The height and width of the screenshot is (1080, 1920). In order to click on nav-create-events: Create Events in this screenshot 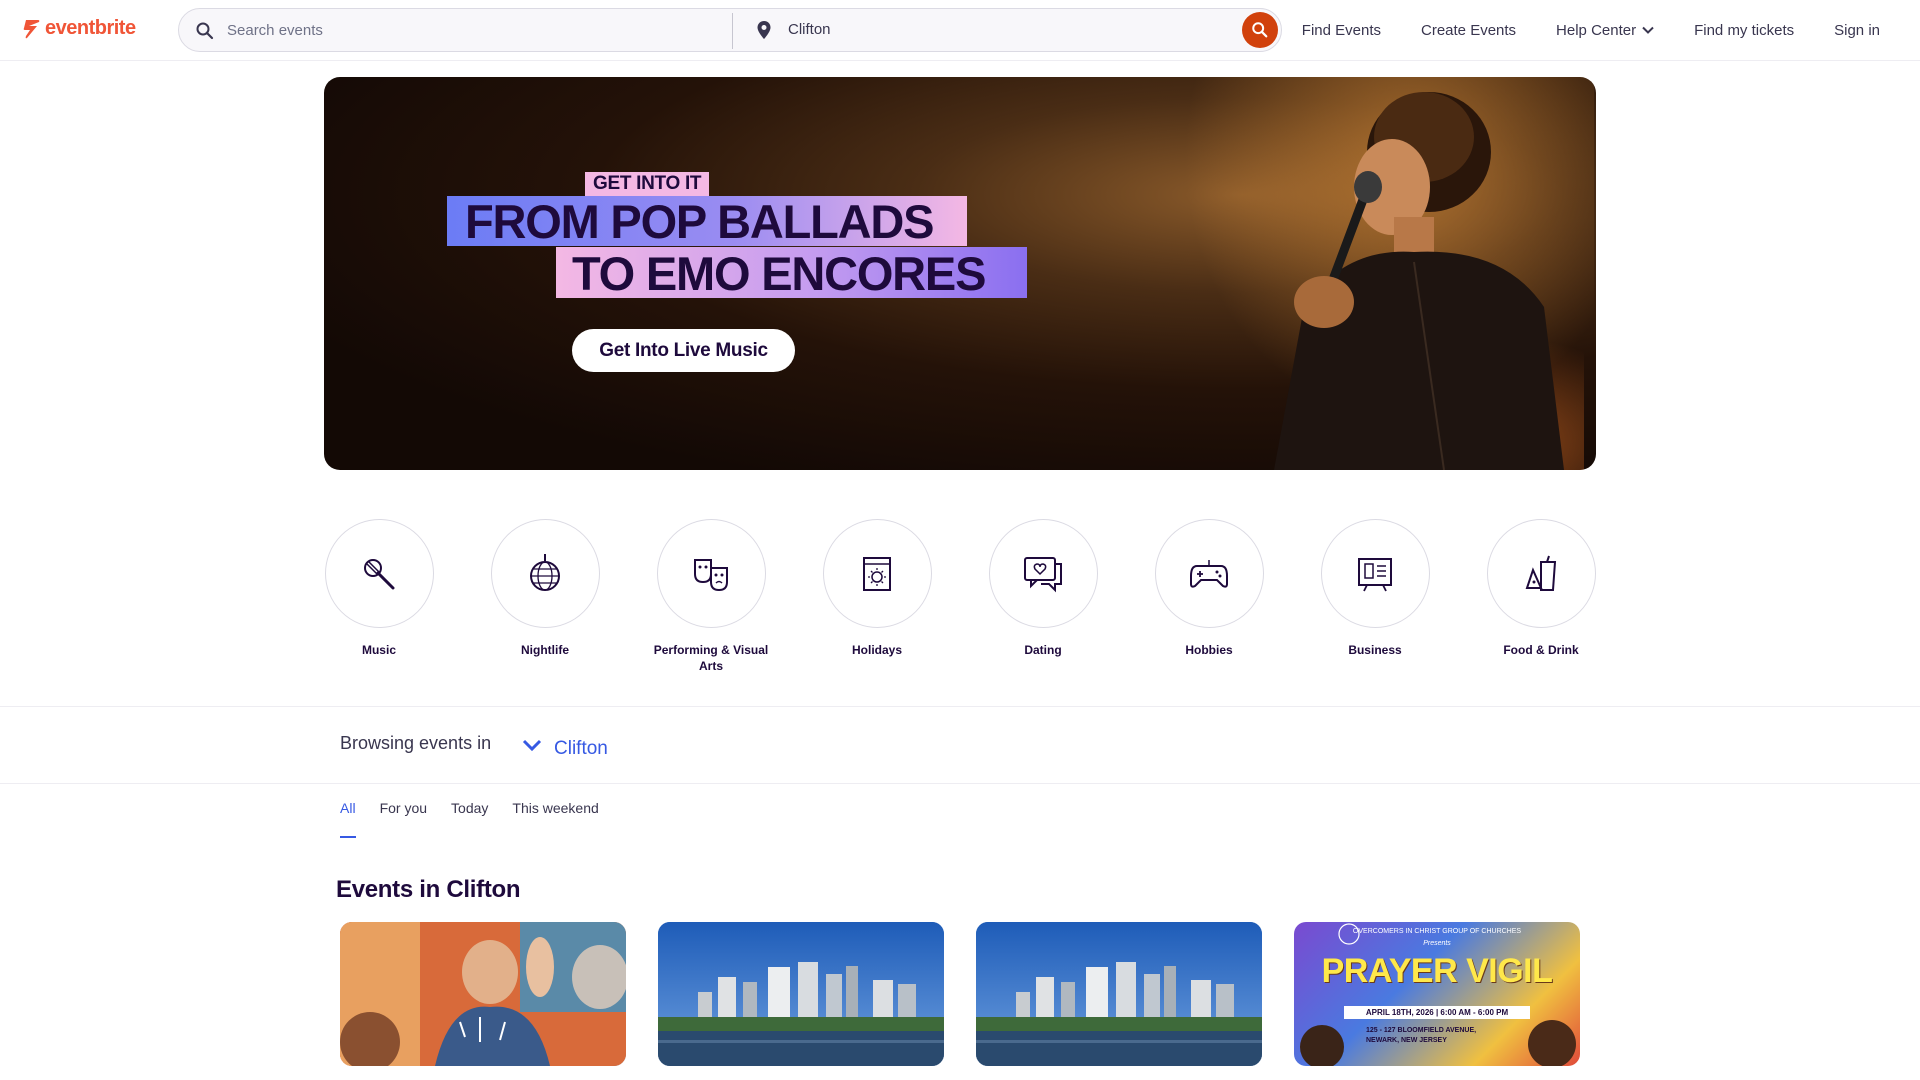, I will do `click(1468, 30)`.